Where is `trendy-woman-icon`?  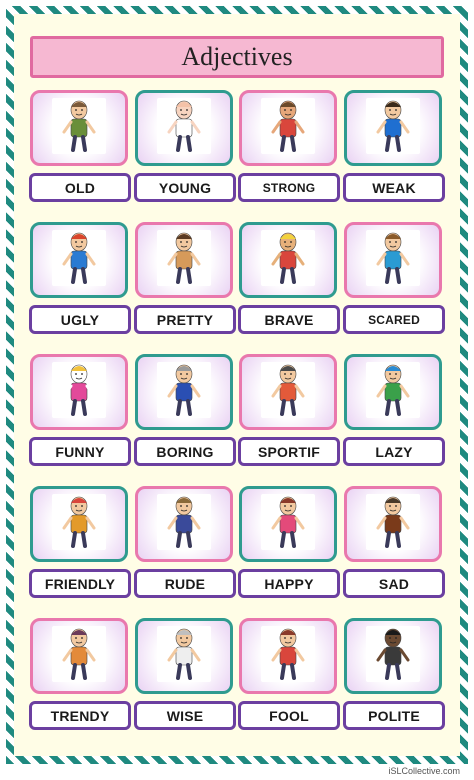 trendy-woman-icon is located at coordinates (79, 656).